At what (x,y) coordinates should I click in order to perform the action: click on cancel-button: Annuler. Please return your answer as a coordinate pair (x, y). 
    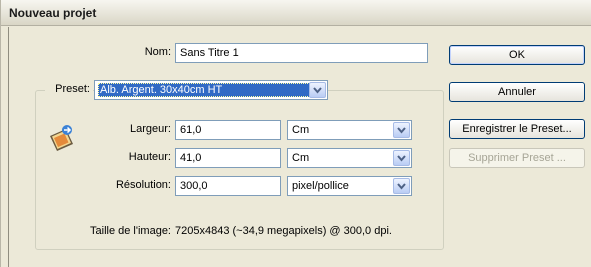
    Looking at the image, I should click on (517, 92).